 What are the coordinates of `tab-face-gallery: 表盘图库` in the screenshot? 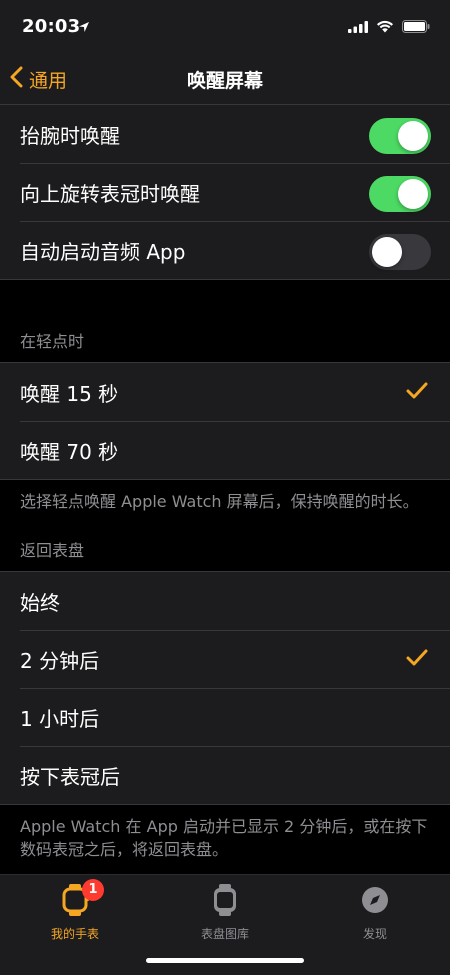 It's located at (225, 912).